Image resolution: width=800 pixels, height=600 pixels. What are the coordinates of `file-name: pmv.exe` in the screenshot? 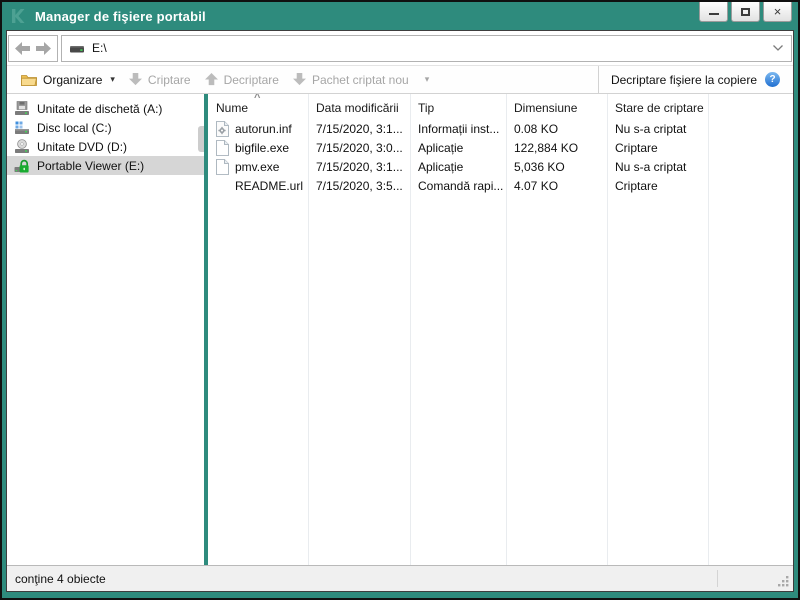 It's located at (257, 166).